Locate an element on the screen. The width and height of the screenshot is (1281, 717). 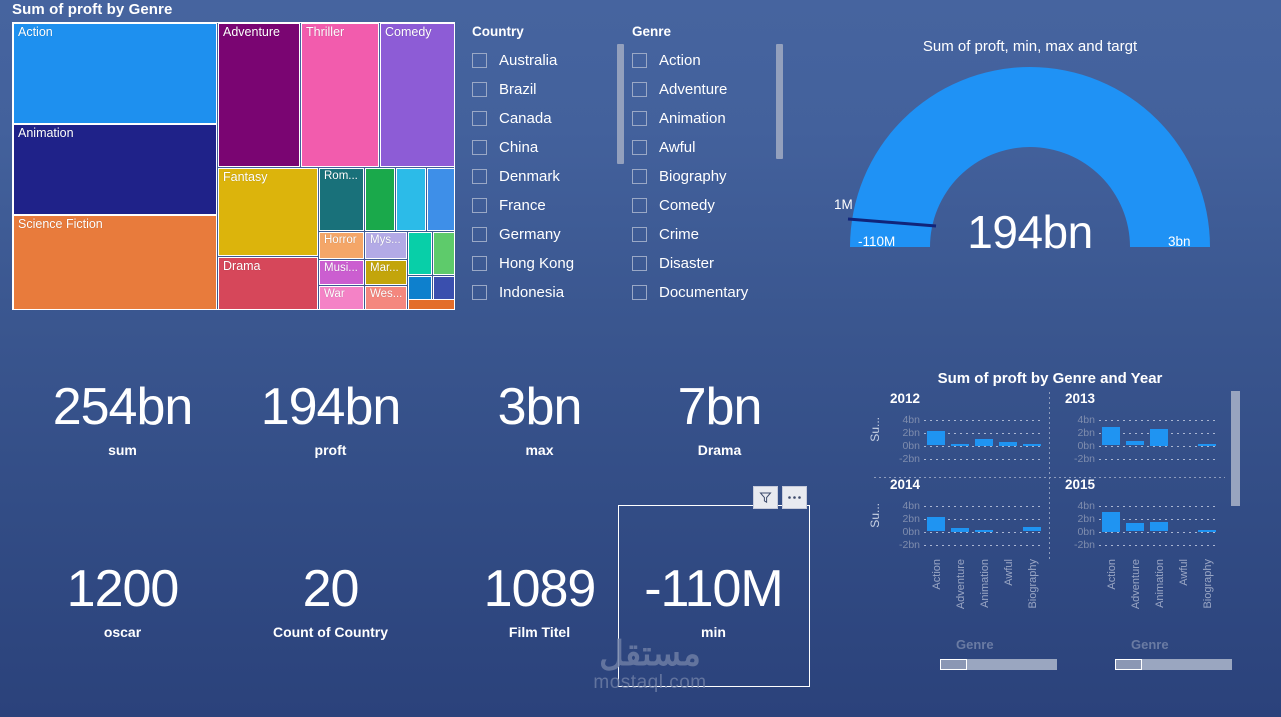
visual-header-toolbar is located at coordinates (780, 497).